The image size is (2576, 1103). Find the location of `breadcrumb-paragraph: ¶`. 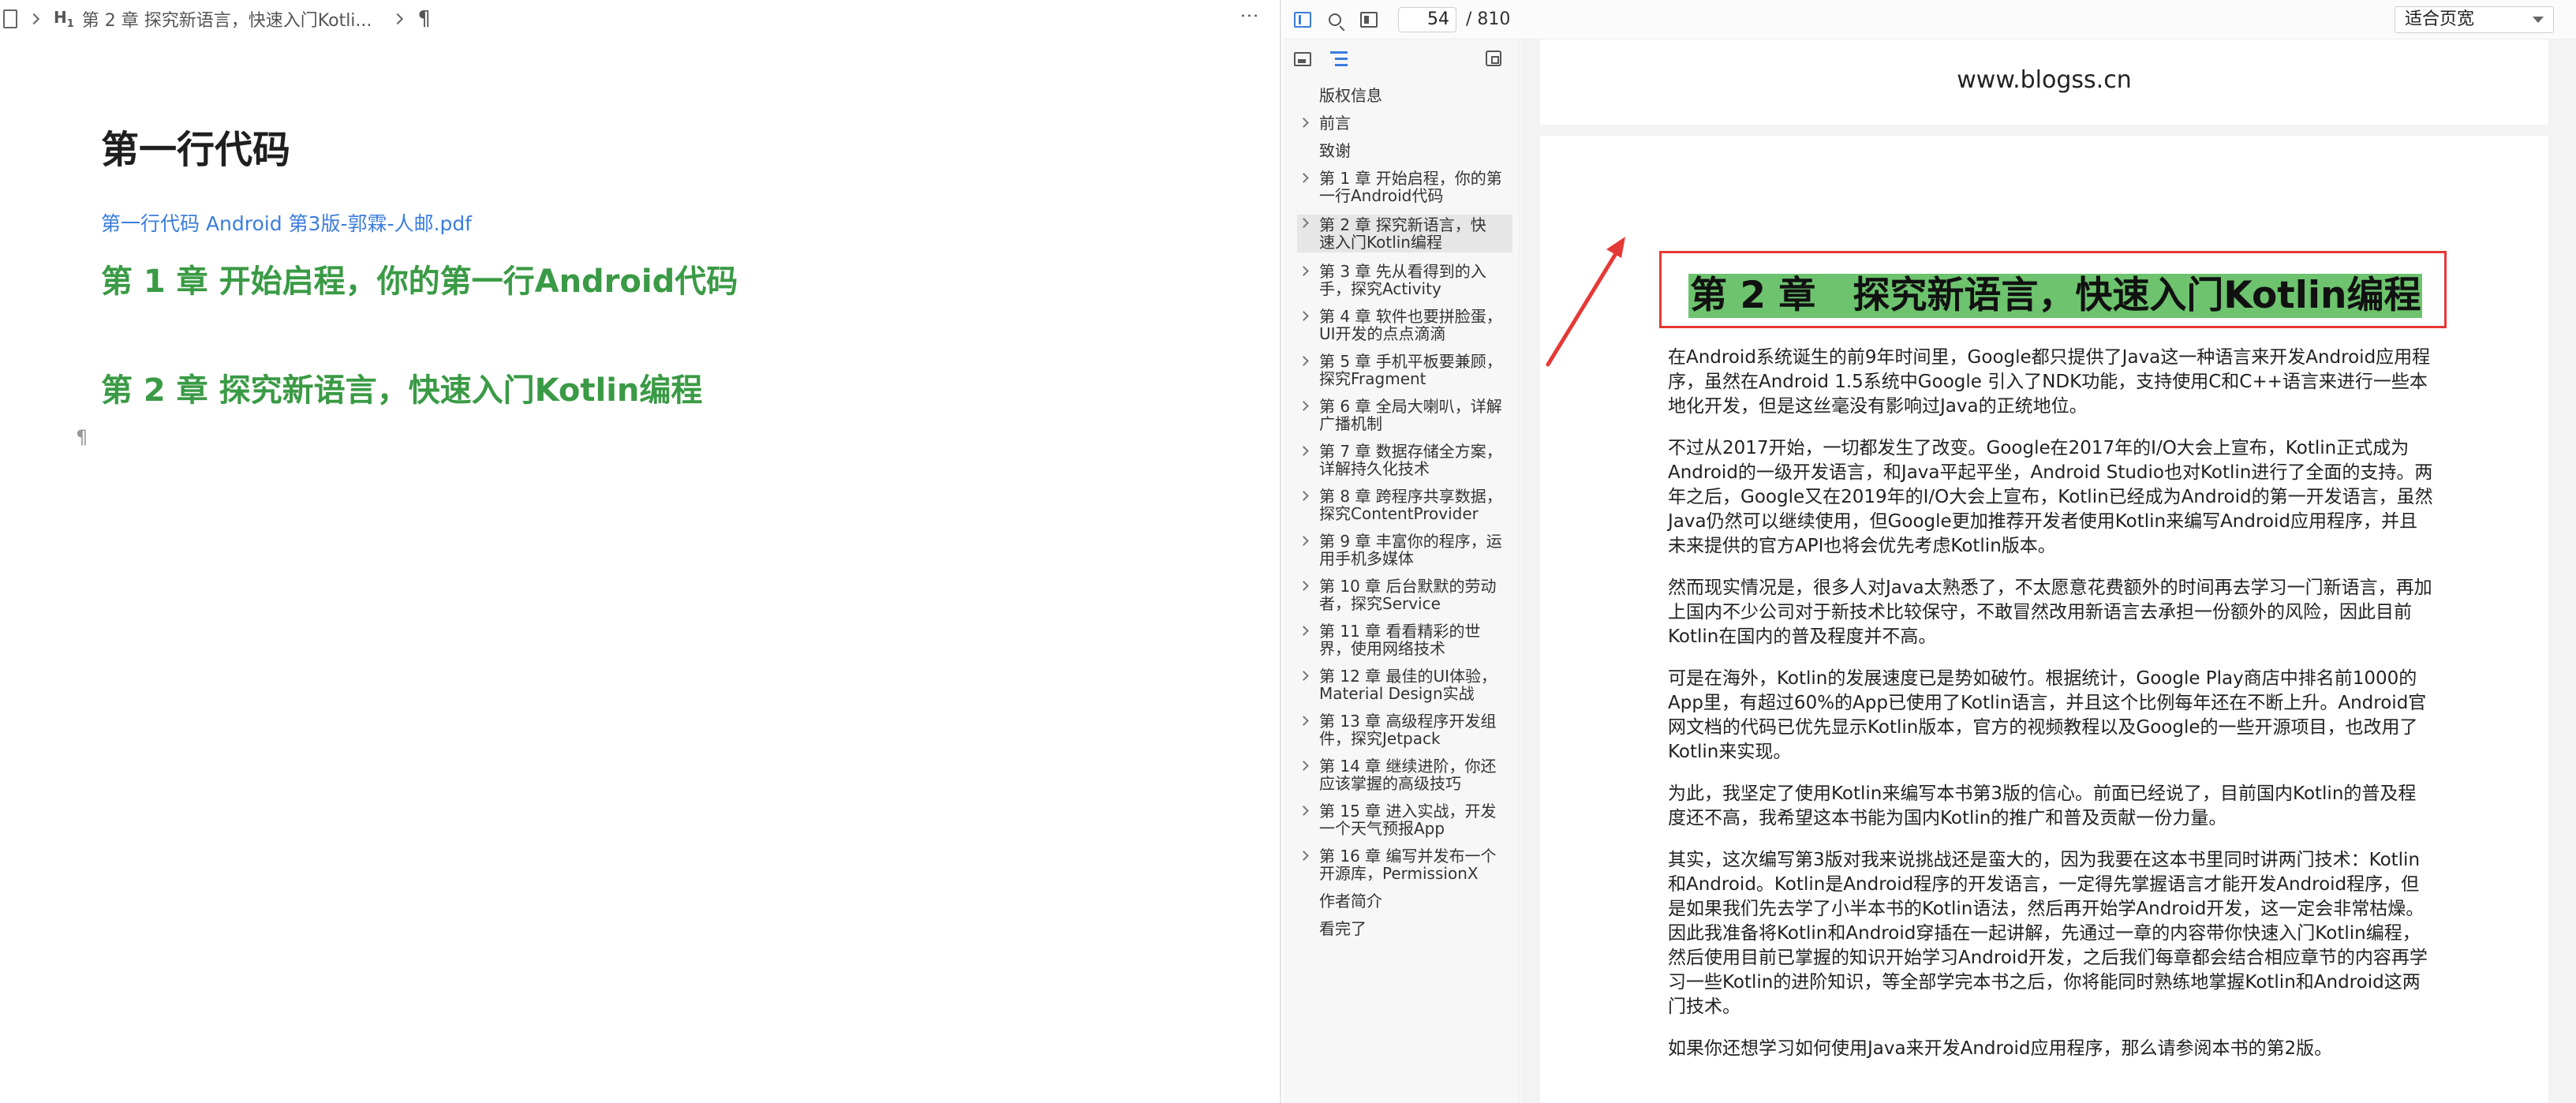

breadcrumb-paragraph: ¶ is located at coordinates (424, 19).